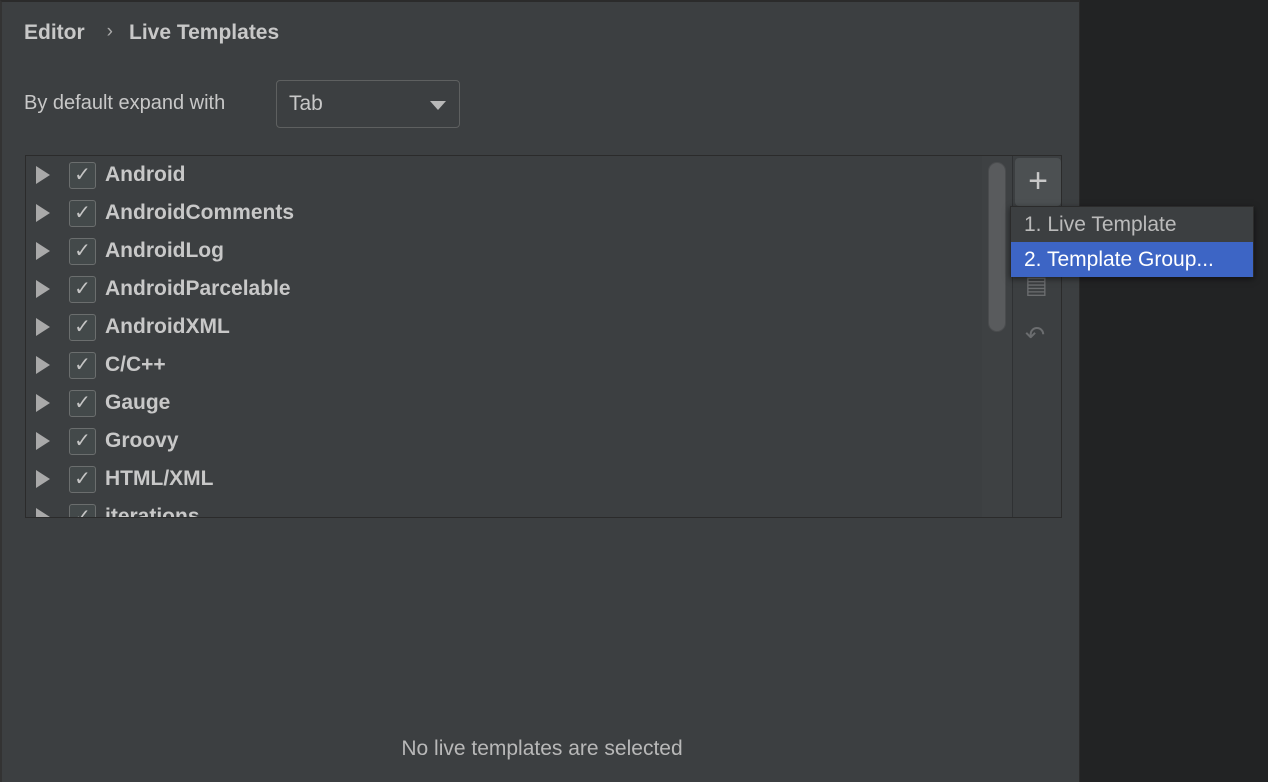 This screenshot has height=782, width=1268. I want to click on breadcrumb: Editor › Live Templates, so click(151, 33).